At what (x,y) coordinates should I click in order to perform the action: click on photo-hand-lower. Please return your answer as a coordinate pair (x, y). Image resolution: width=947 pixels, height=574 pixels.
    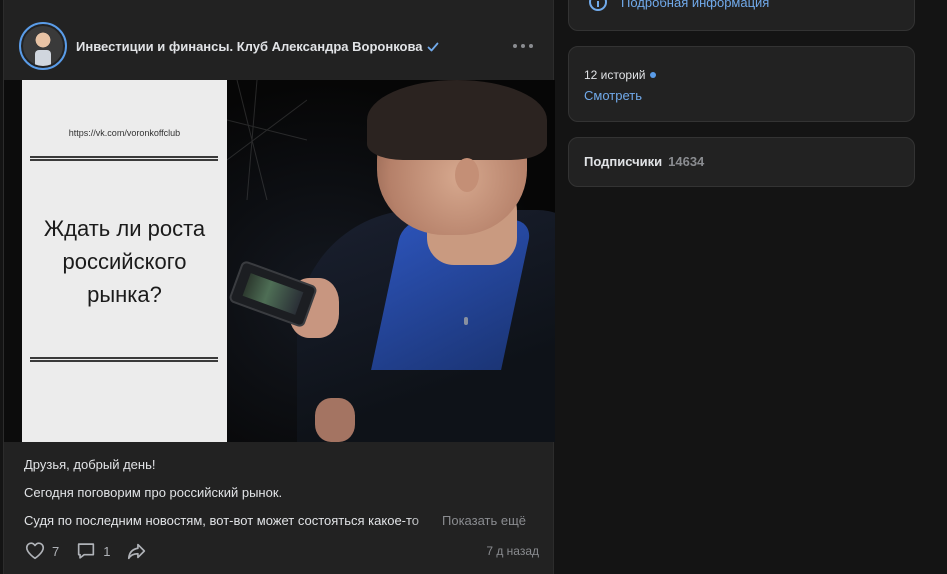
    Looking at the image, I should click on (335, 420).